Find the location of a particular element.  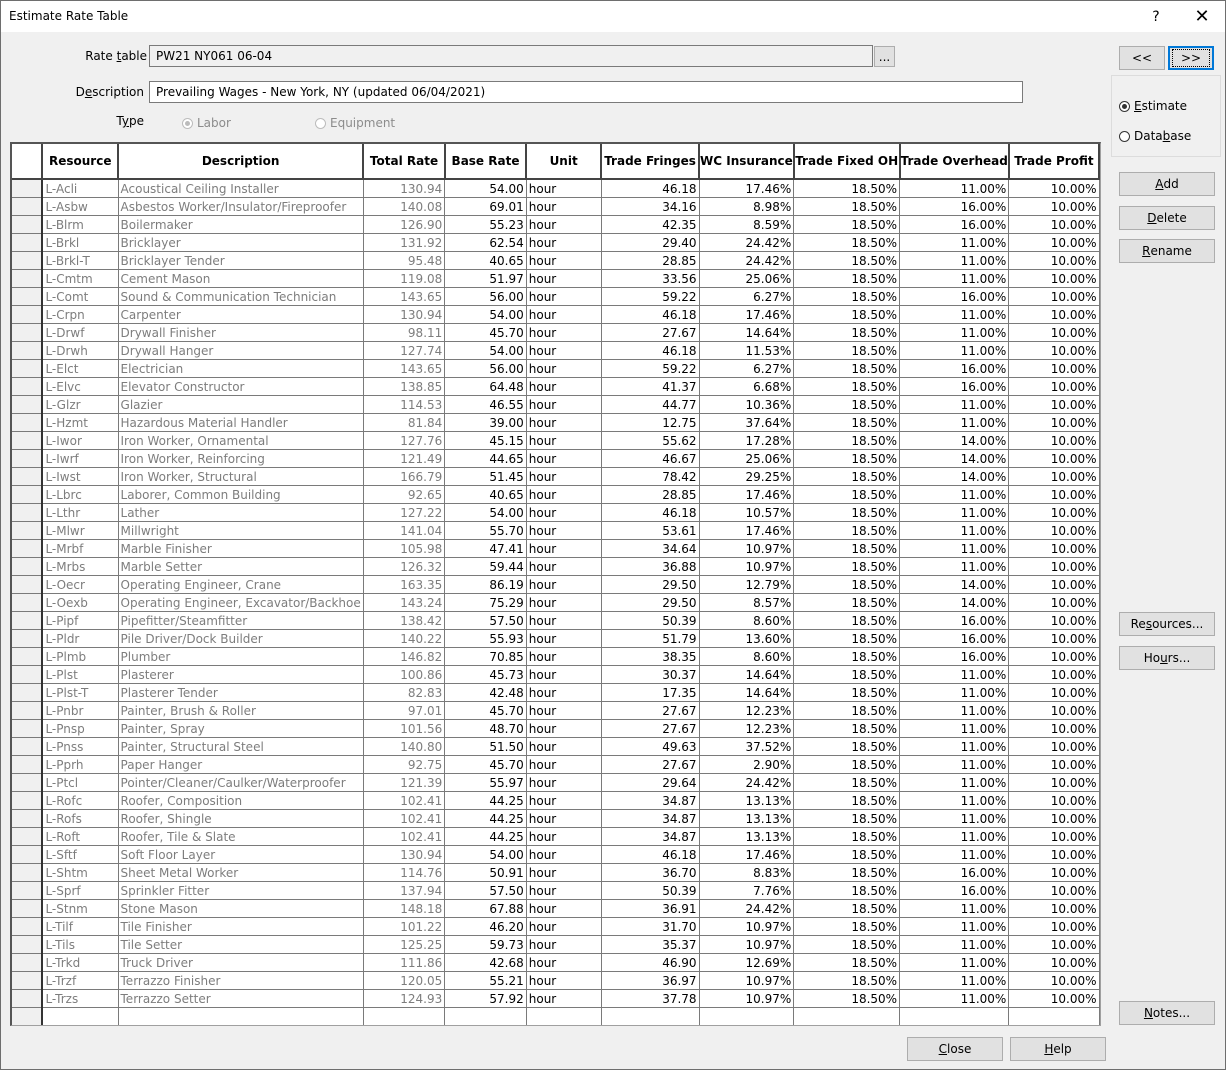

total-rate-cell: 81.84 is located at coordinates (404, 422).